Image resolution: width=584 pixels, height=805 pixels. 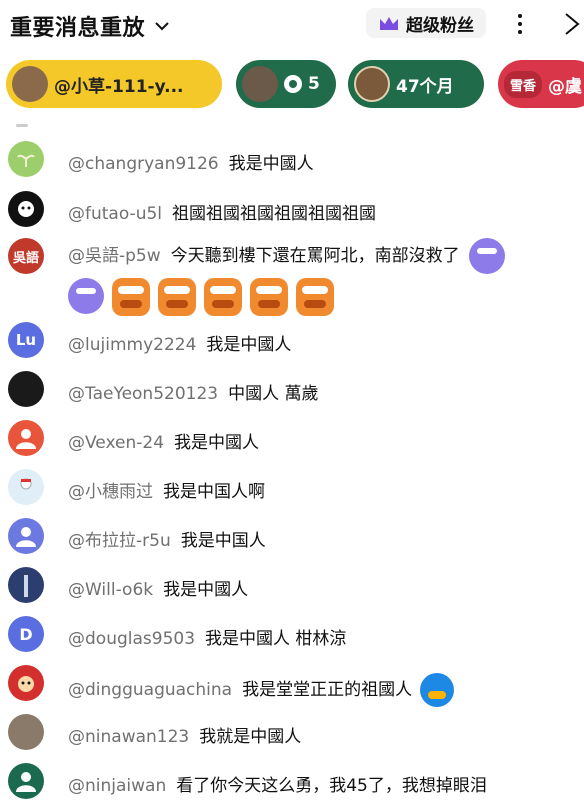 I want to click on comment-text: 我就是中國人, so click(x=250, y=737).